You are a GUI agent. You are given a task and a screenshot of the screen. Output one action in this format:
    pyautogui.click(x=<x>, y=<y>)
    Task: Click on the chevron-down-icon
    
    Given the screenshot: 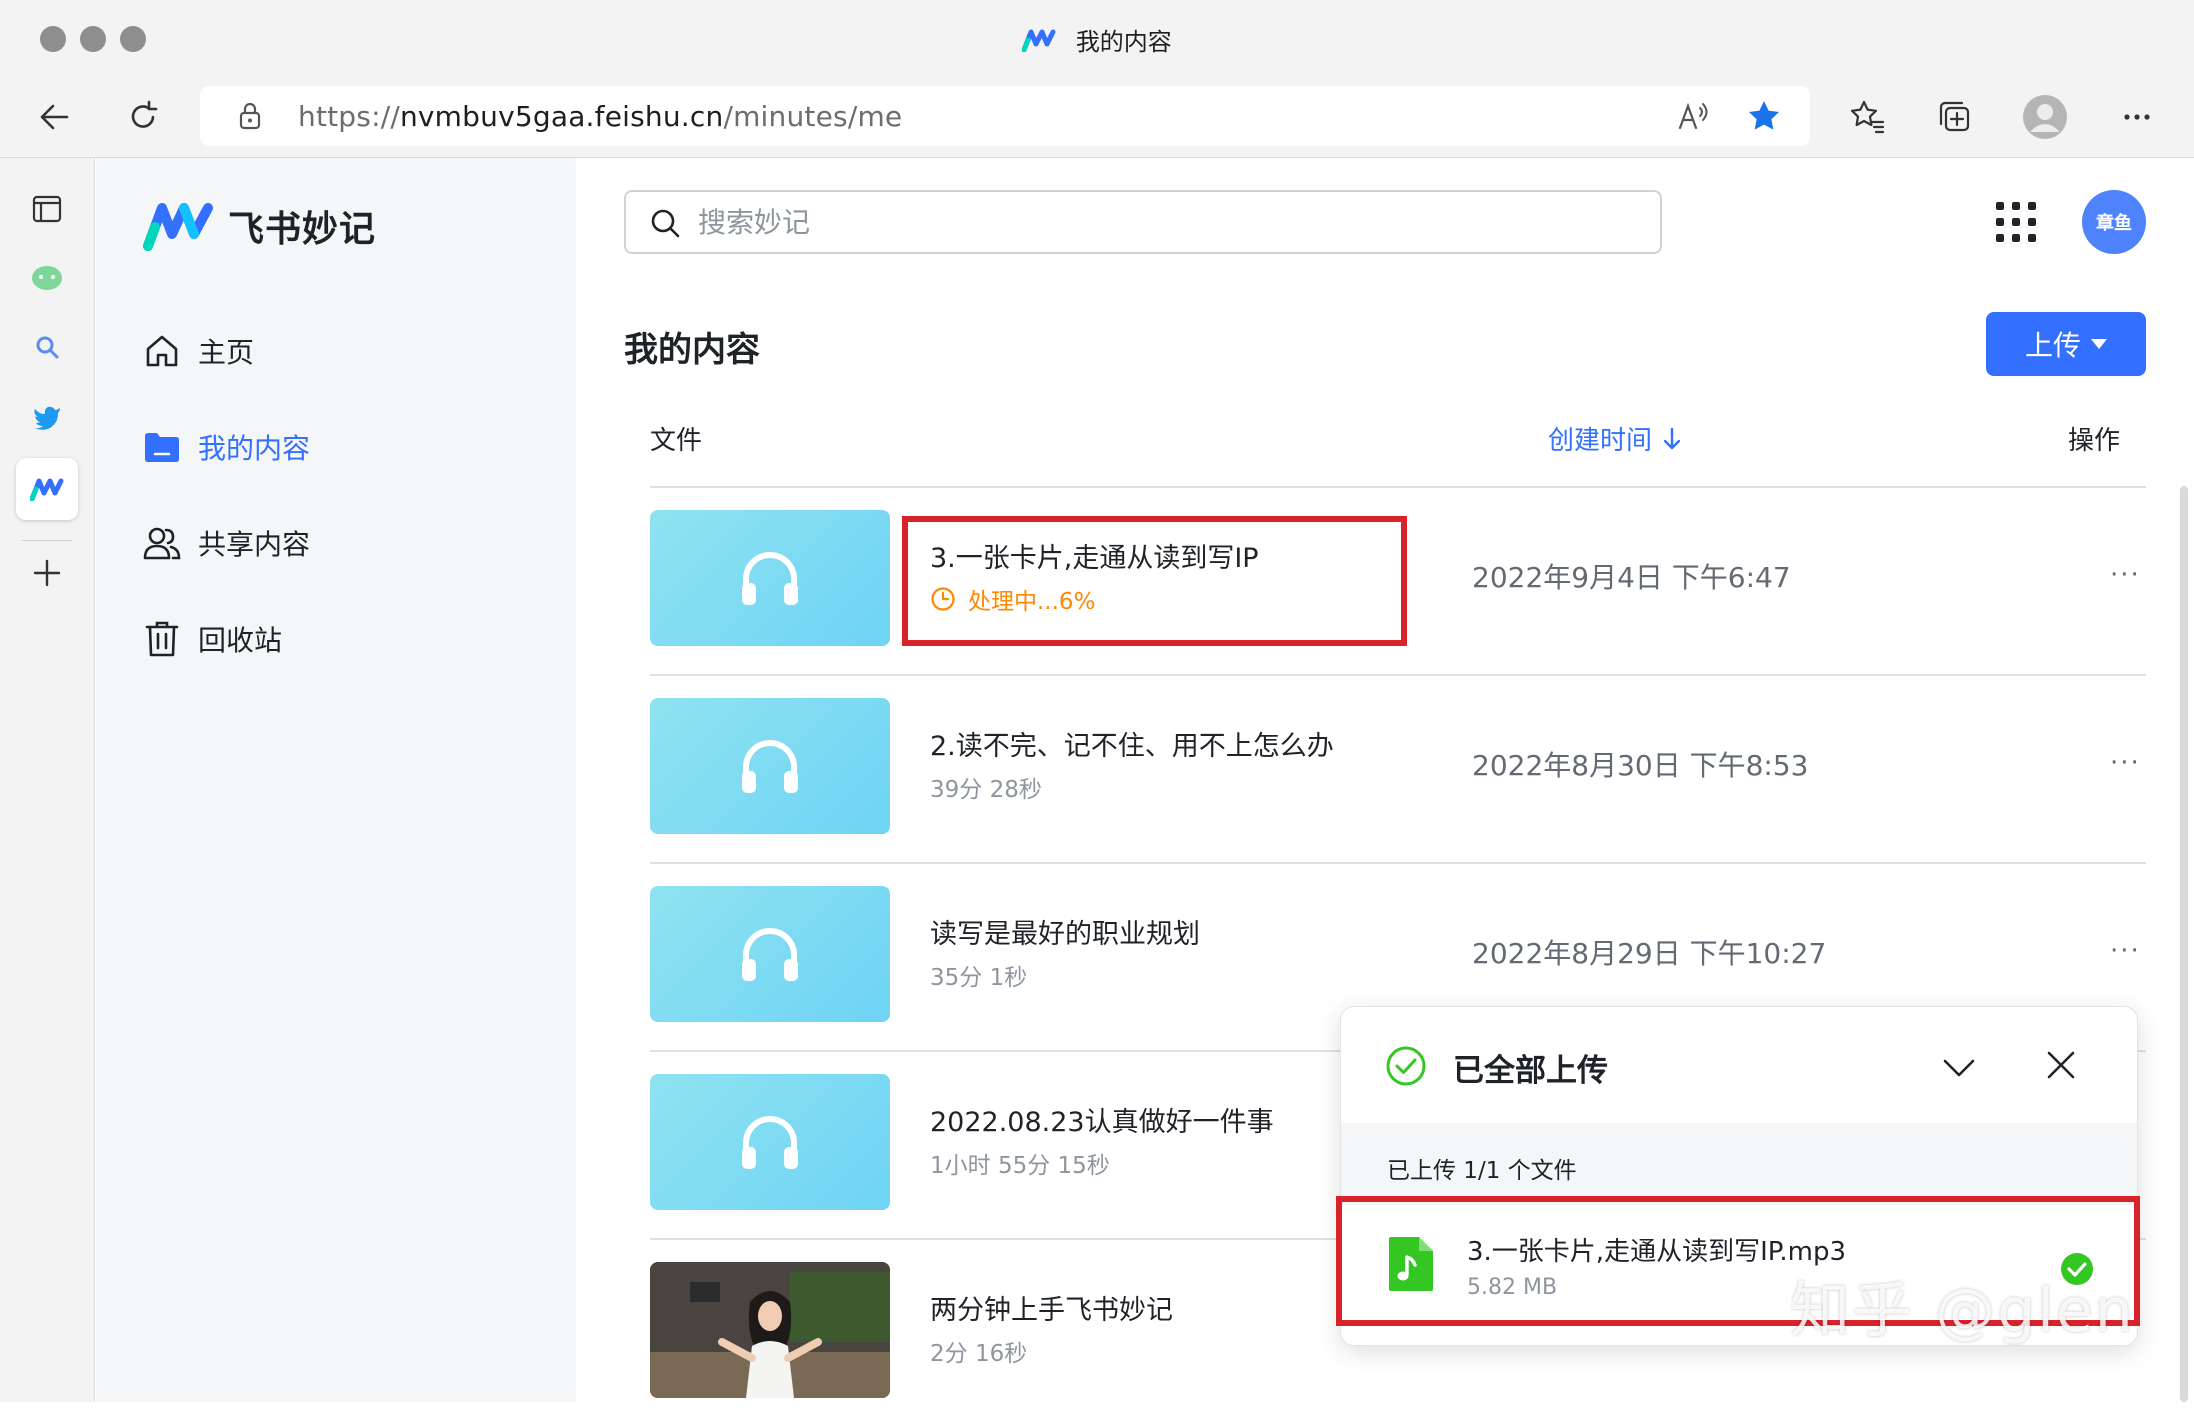 What is the action you would take?
    pyautogui.click(x=1959, y=1067)
    